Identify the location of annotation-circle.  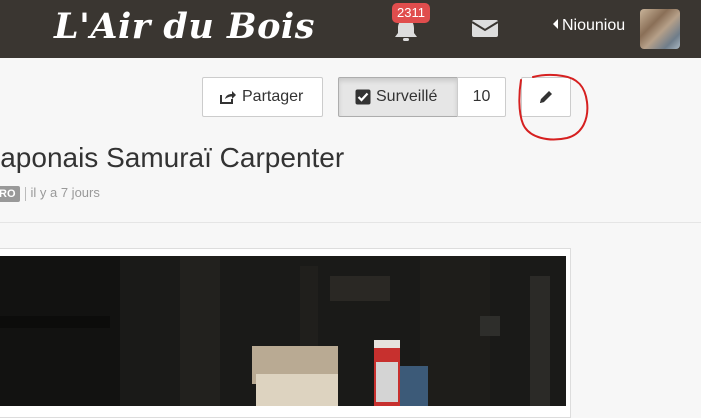
(553, 107).